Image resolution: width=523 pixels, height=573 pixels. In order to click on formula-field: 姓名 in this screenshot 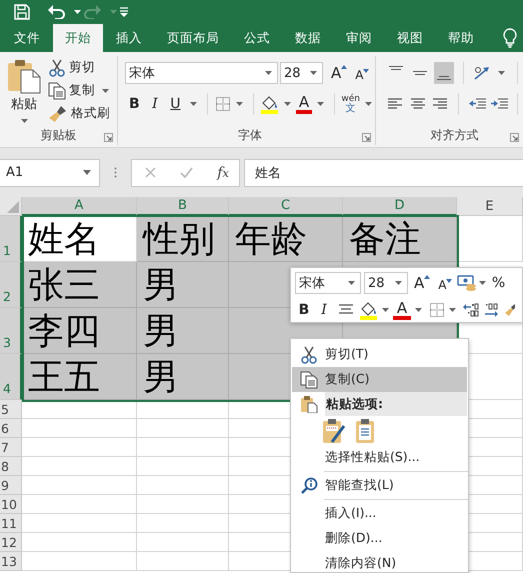, I will do `click(383, 172)`.